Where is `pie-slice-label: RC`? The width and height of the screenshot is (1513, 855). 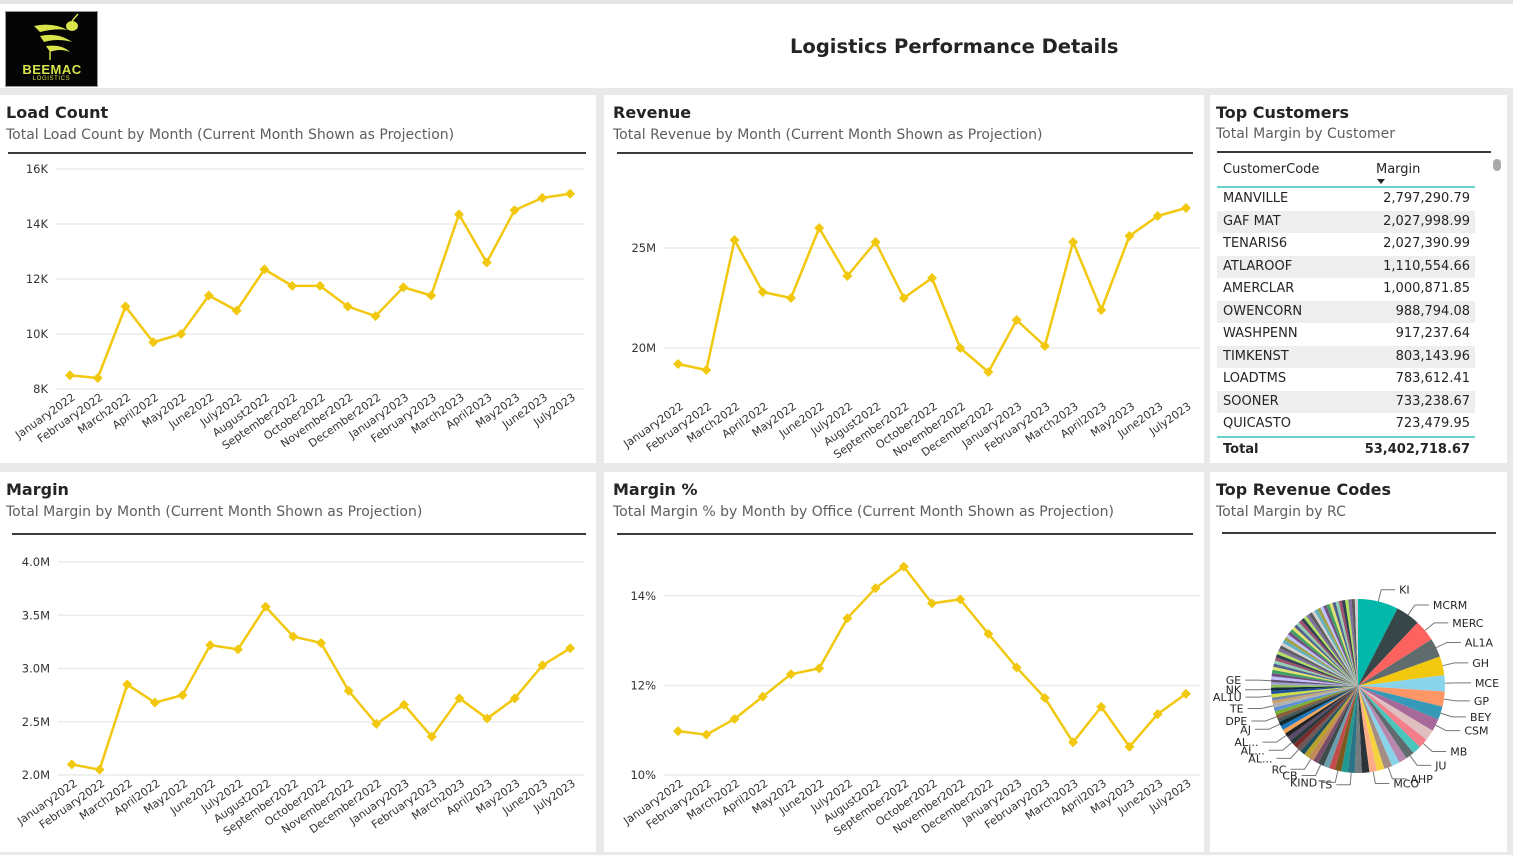 pie-slice-label: RC is located at coordinates (1279, 769).